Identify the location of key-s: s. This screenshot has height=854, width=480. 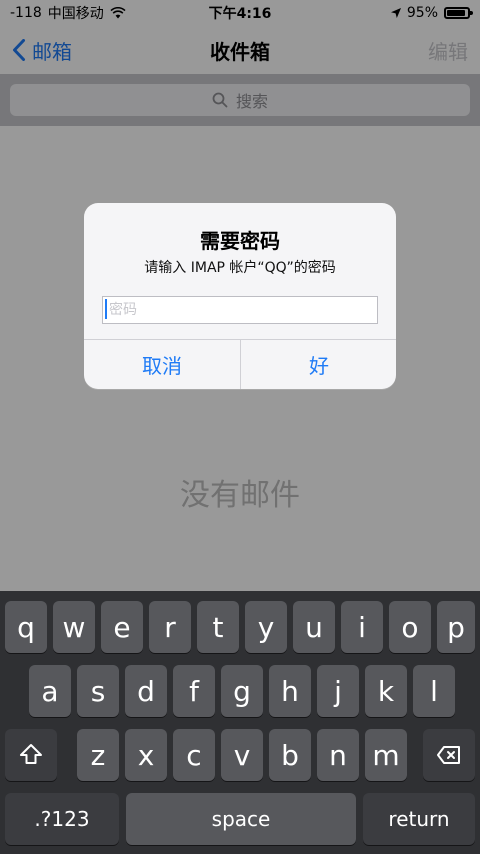
(98, 691).